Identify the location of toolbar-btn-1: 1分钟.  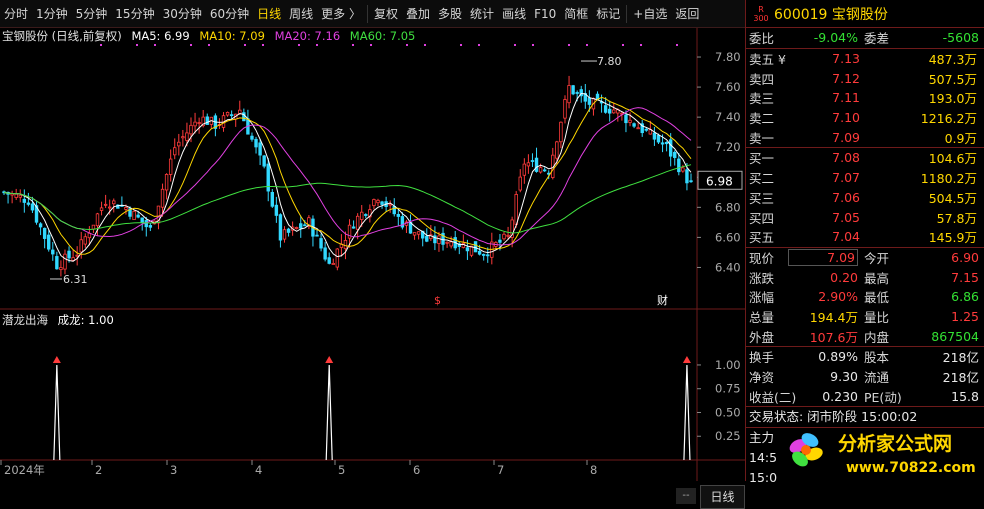
(52, 14).